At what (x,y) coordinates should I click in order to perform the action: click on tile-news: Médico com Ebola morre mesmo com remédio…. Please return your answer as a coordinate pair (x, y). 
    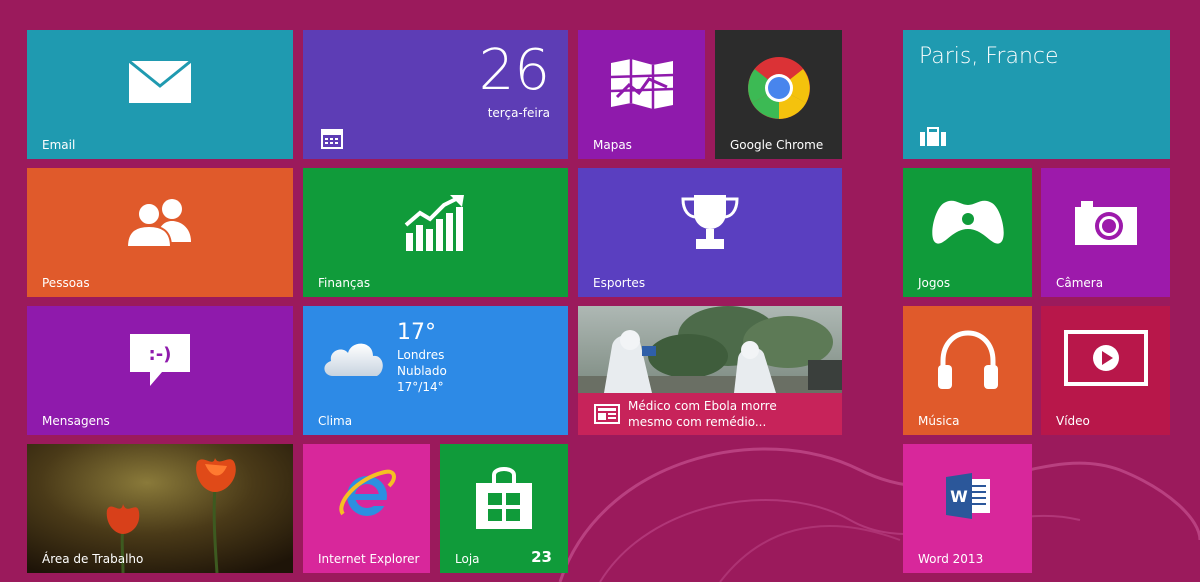
    Looking at the image, I should click on (710, 370).